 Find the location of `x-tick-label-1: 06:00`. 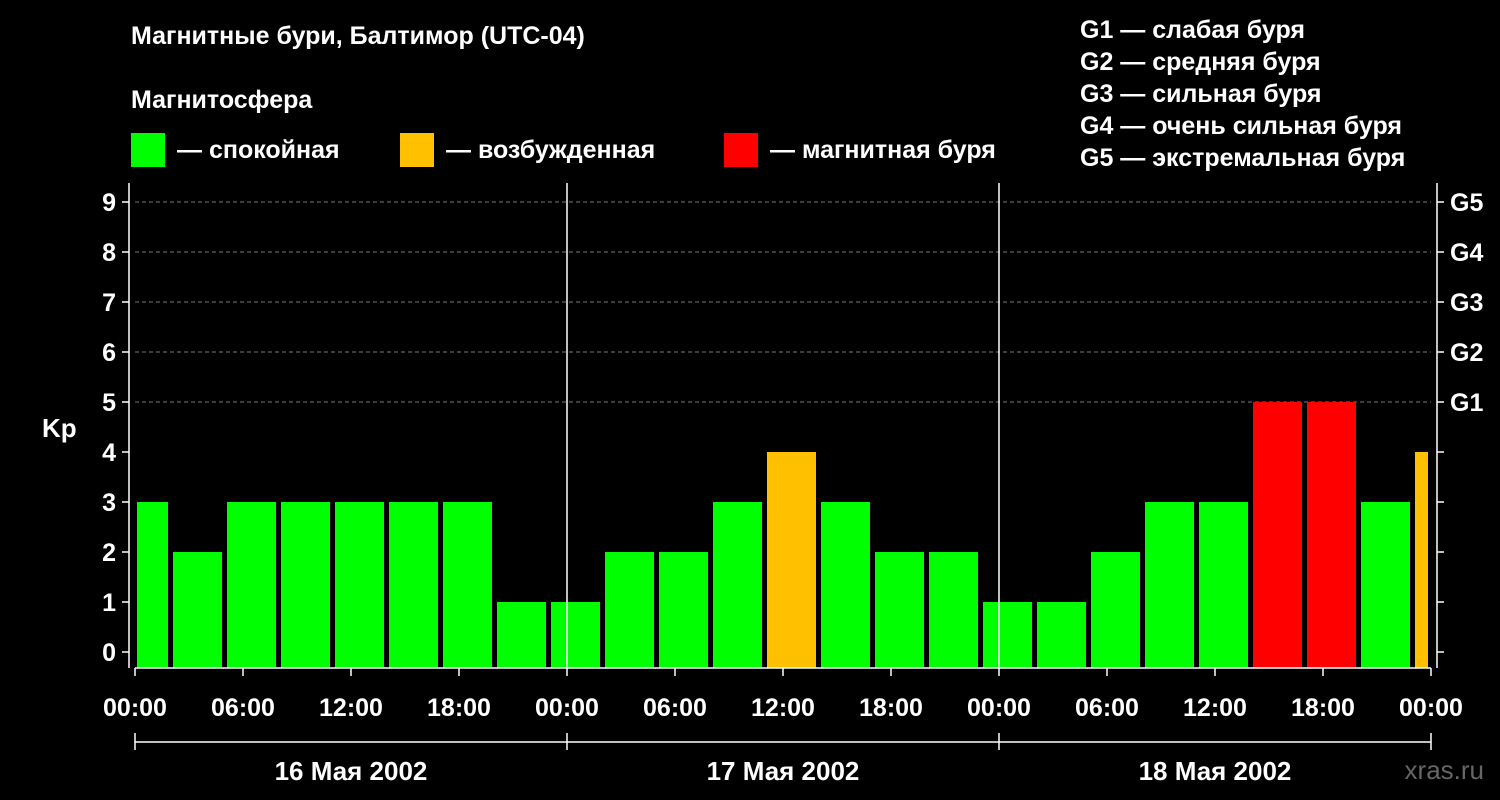

x-tick-label-1: 06:00 is located at coordinates (243, 708).